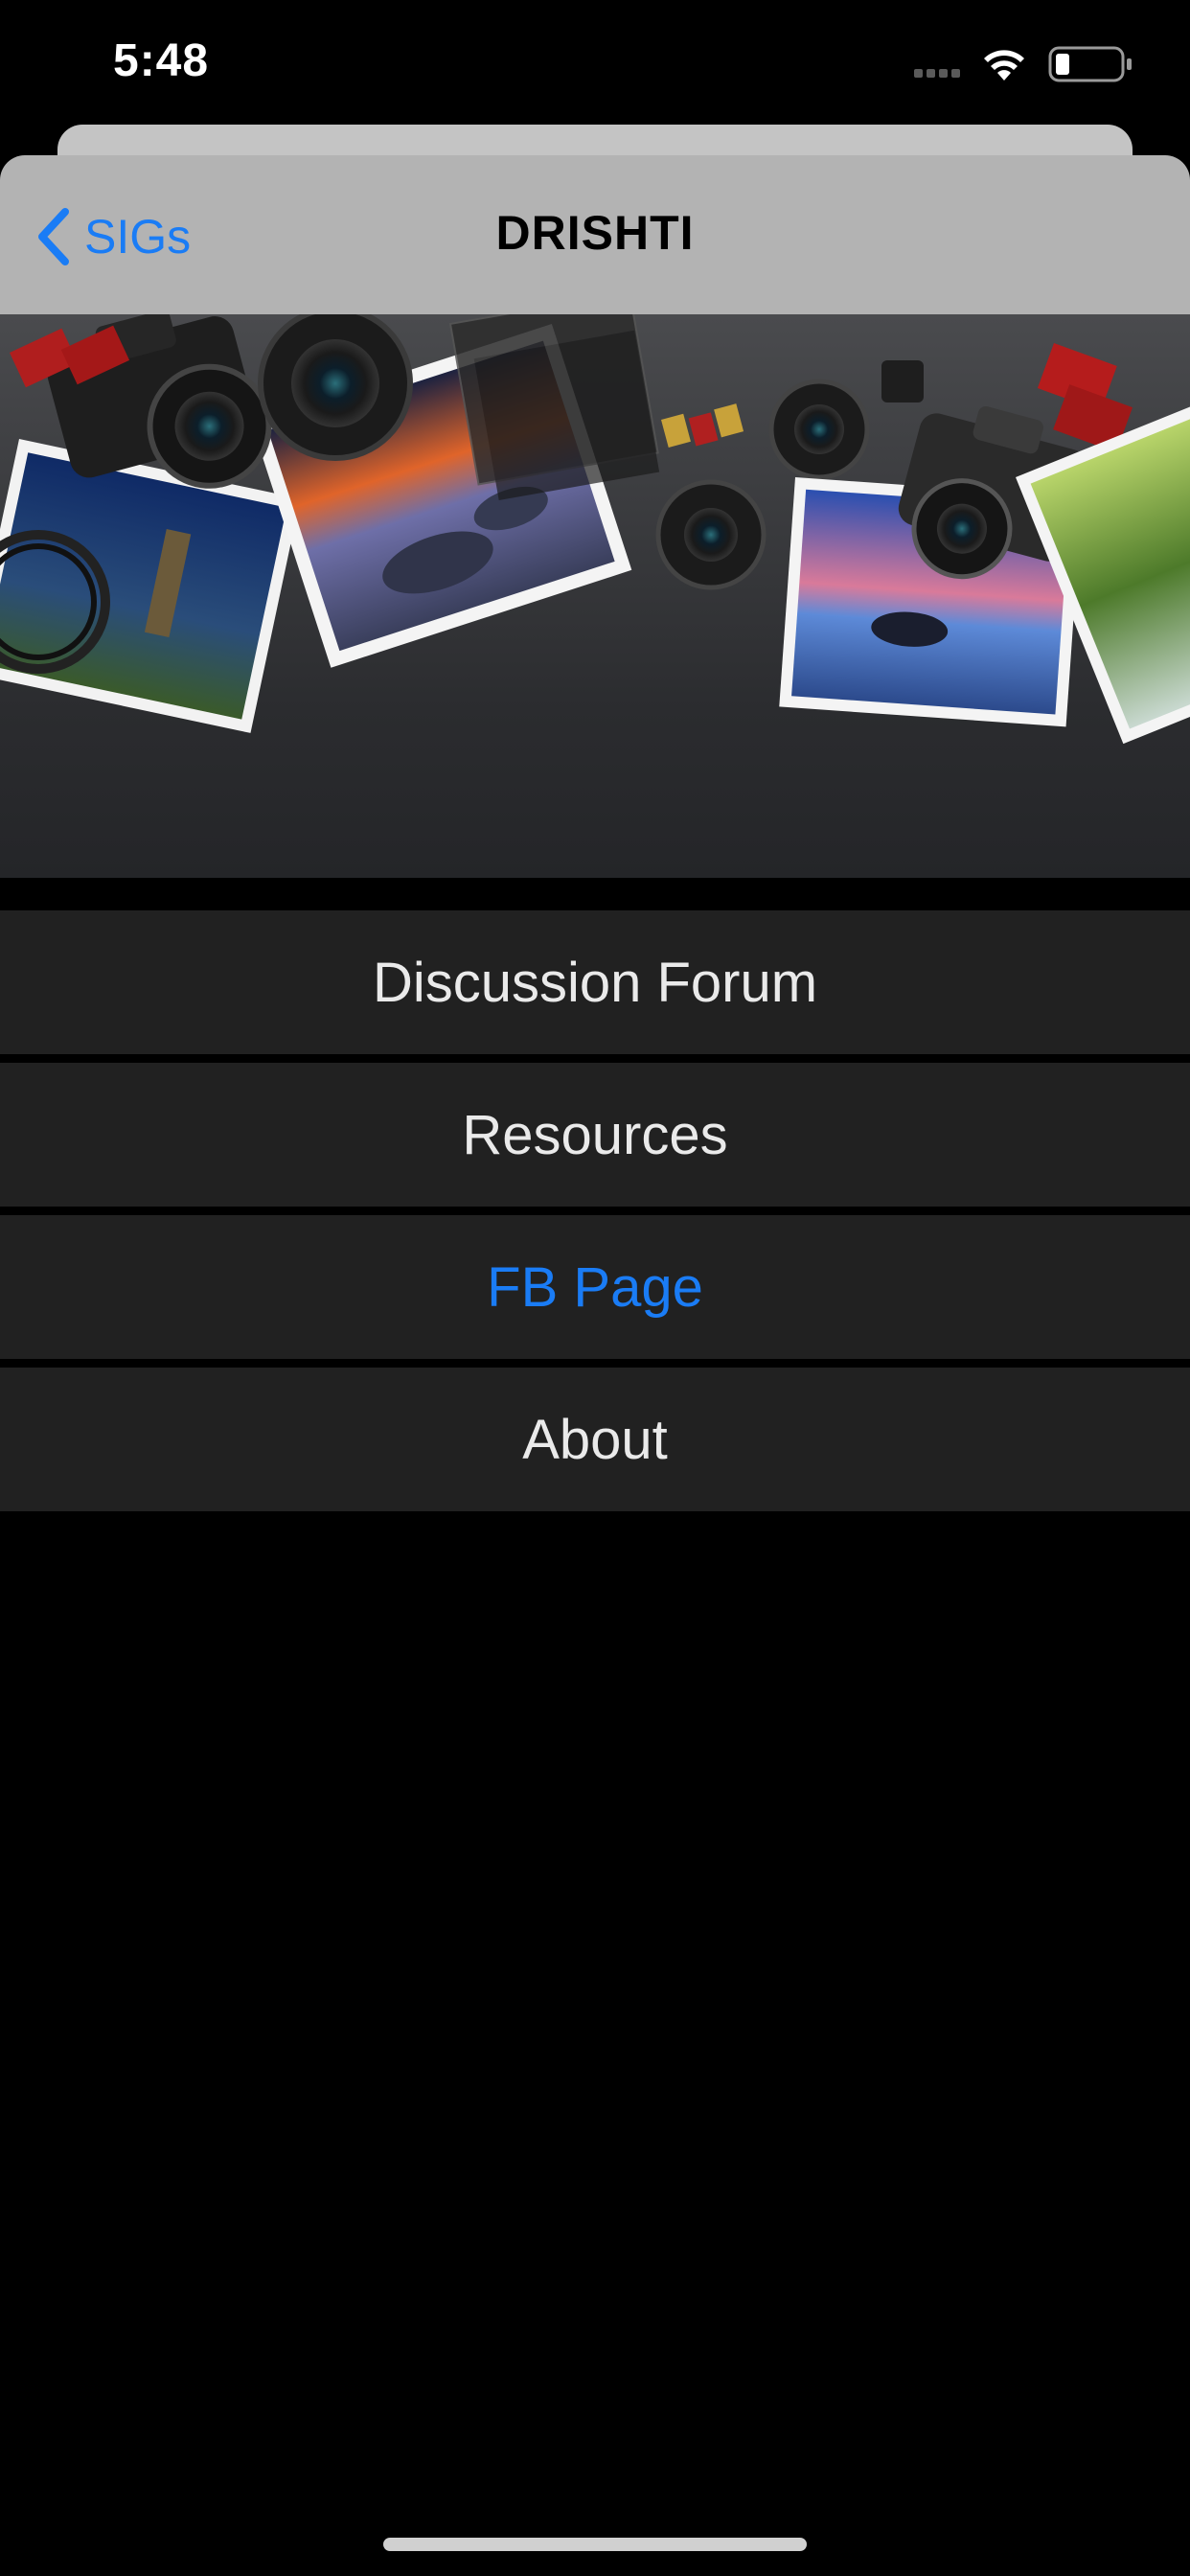 The width and height of the screenshot is (1190, 2576). Describe the element at coordinates (595, 1135) in the screenshot. I see `menu-item-resources: Resources` at that location.